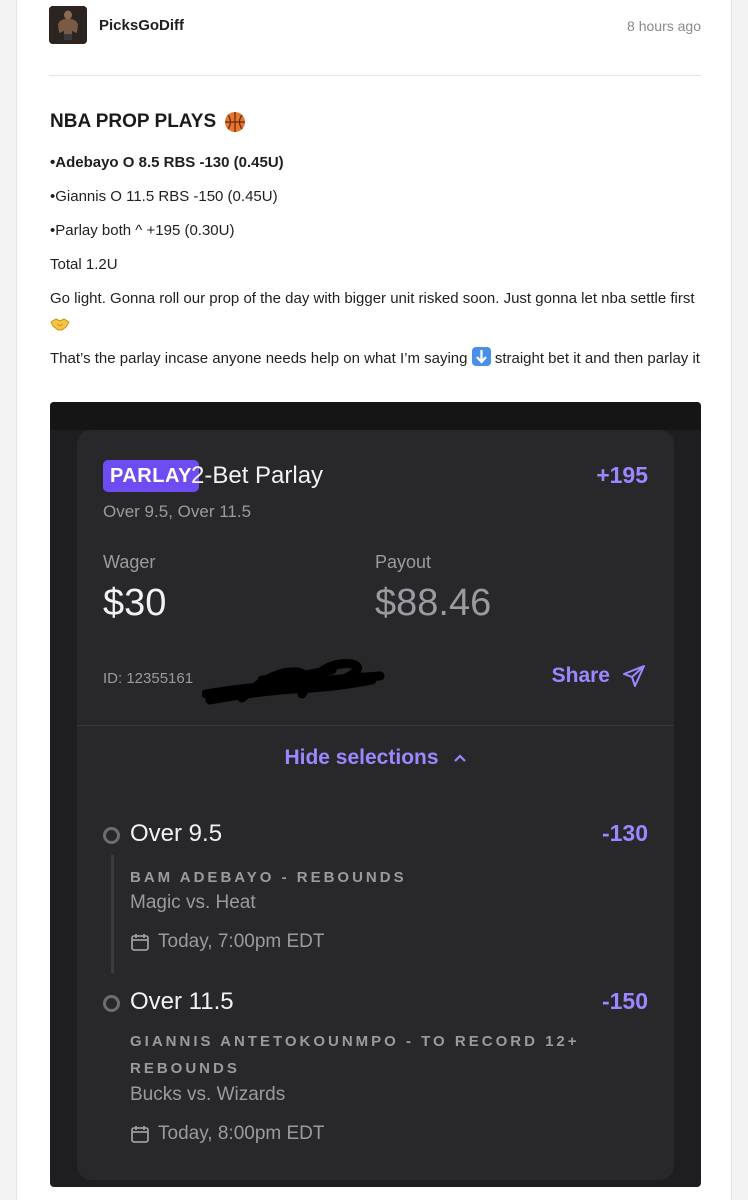 The height and width of the screenshot is (1200, 748). What do you see at coordinates (164, 196) in the screenshot?
I see `prop-line-2: •Giannis O 11.5 RBS -150 (0.45U)` at bounding box center [164, 196].